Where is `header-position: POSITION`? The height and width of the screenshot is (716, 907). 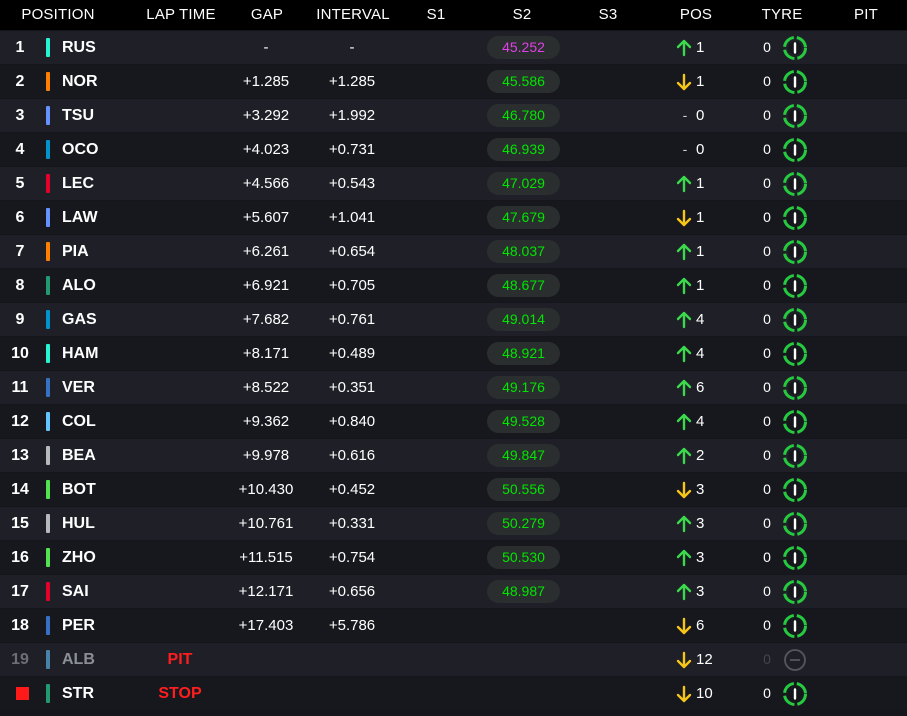 header-position: POSITION is located at coordinates (58, 15).